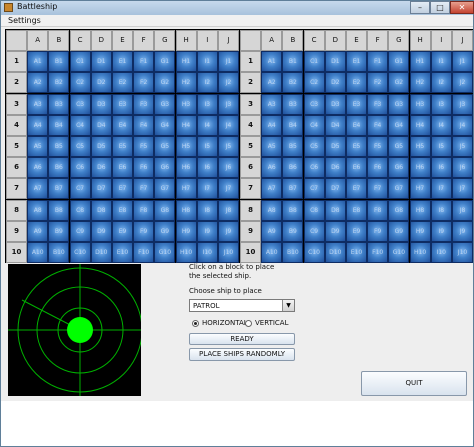  Describe the element at coordinates (59, 104) in the screenshot. I see `player-cell-b3: B3` at that location.